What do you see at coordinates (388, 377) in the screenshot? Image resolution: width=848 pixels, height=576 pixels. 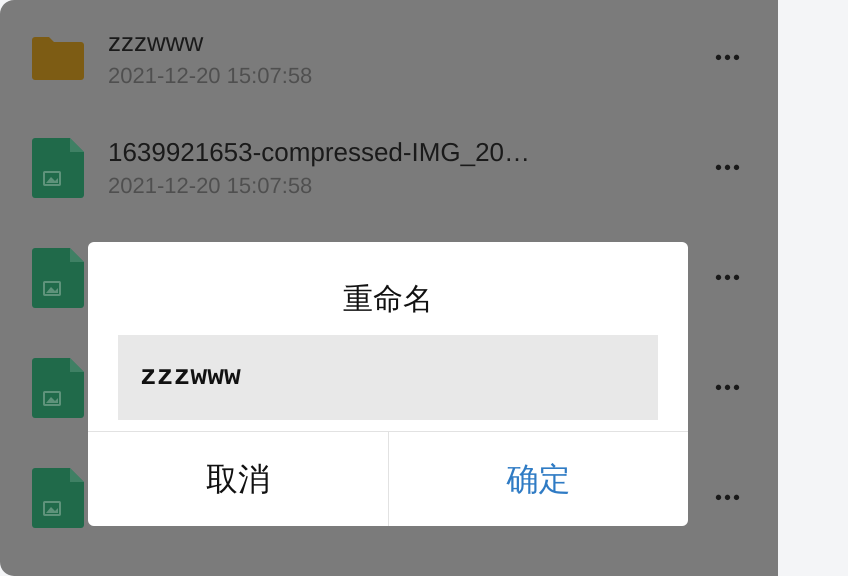 I see `name-input-field: zzzwww` at bounding box center [388, 377].